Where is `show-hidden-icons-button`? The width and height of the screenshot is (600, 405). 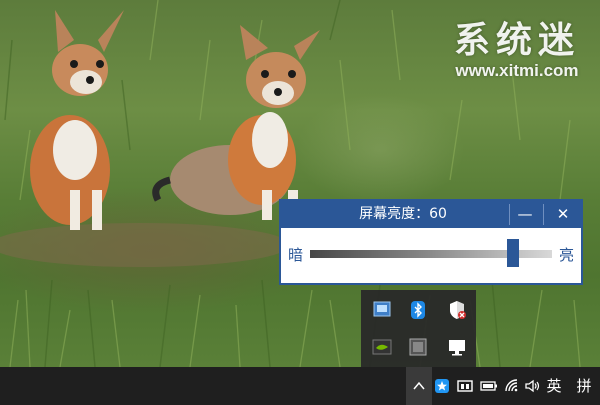 show-hidden-icons-button is located at coordinates (419, 386).